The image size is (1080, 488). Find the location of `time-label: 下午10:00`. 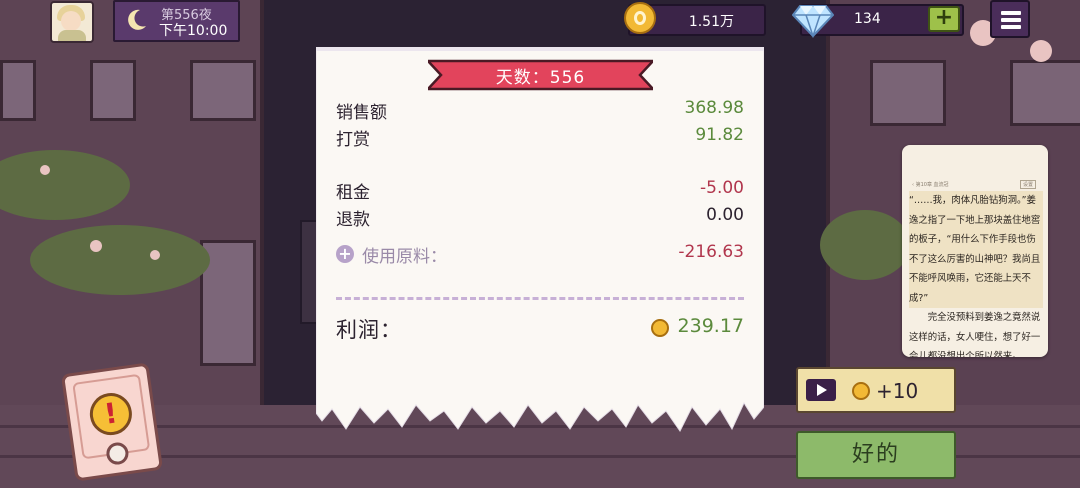

time-label: 下午10:00 is located at coordinates (193, 31).